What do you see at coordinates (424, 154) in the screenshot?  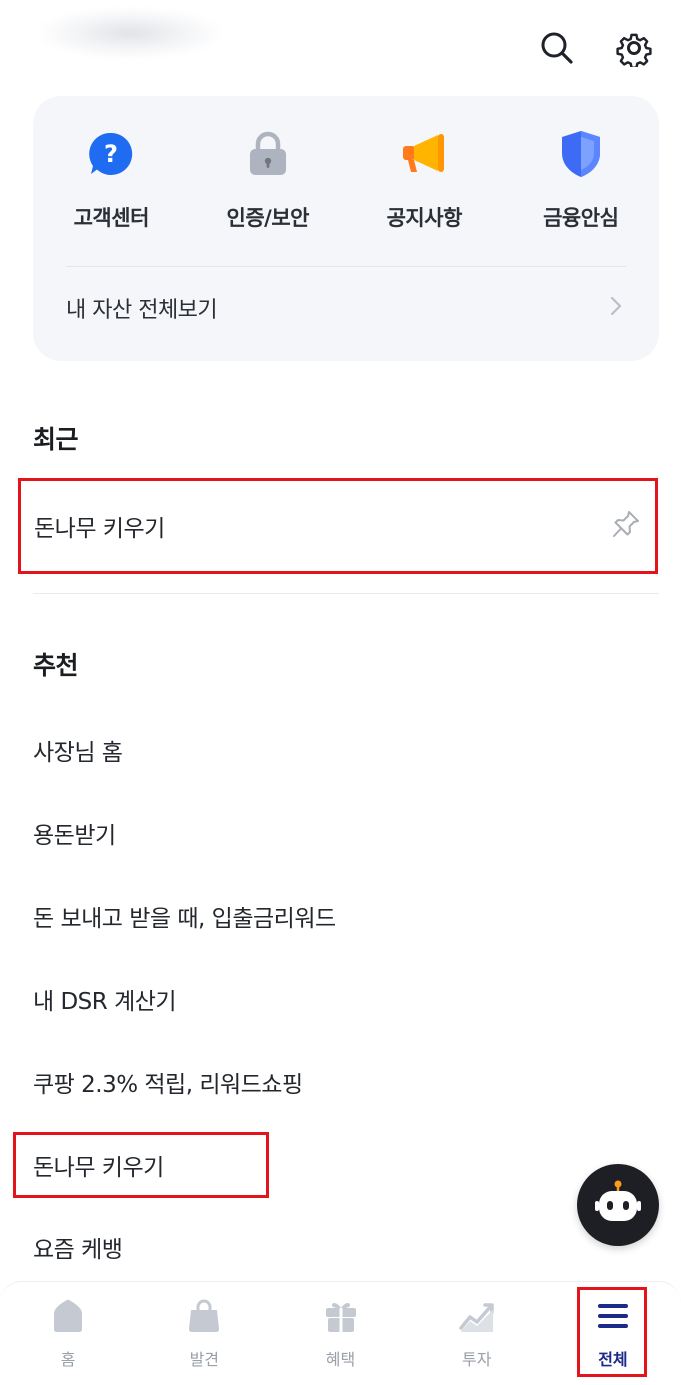 I see `megaphone-icon` at bounding box center [424, 154].